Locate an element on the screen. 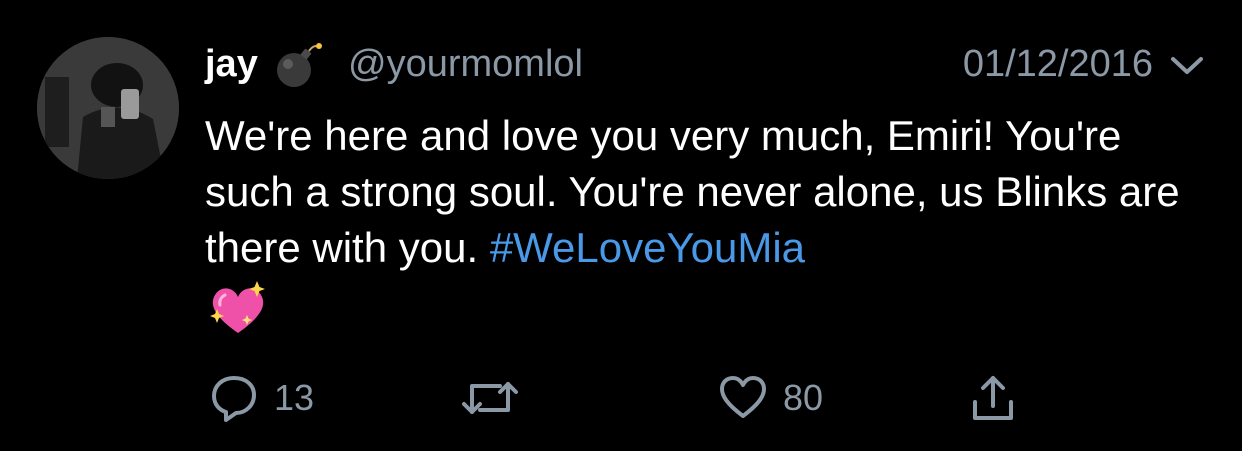  share-button is located at coordinates (993, 398).